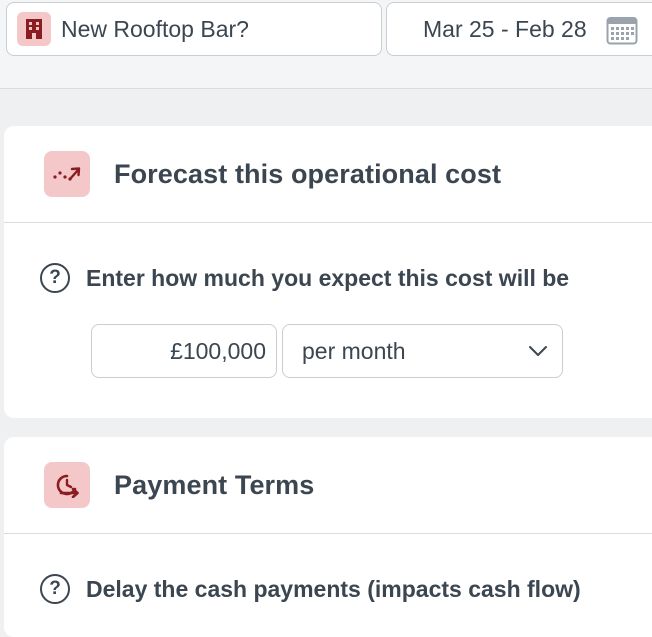 The image size is (652, 637). Describe the element at coordinates (308, 173) in the screenshot. I see `forecast-card-title: Forecast this operational cost` at that location.